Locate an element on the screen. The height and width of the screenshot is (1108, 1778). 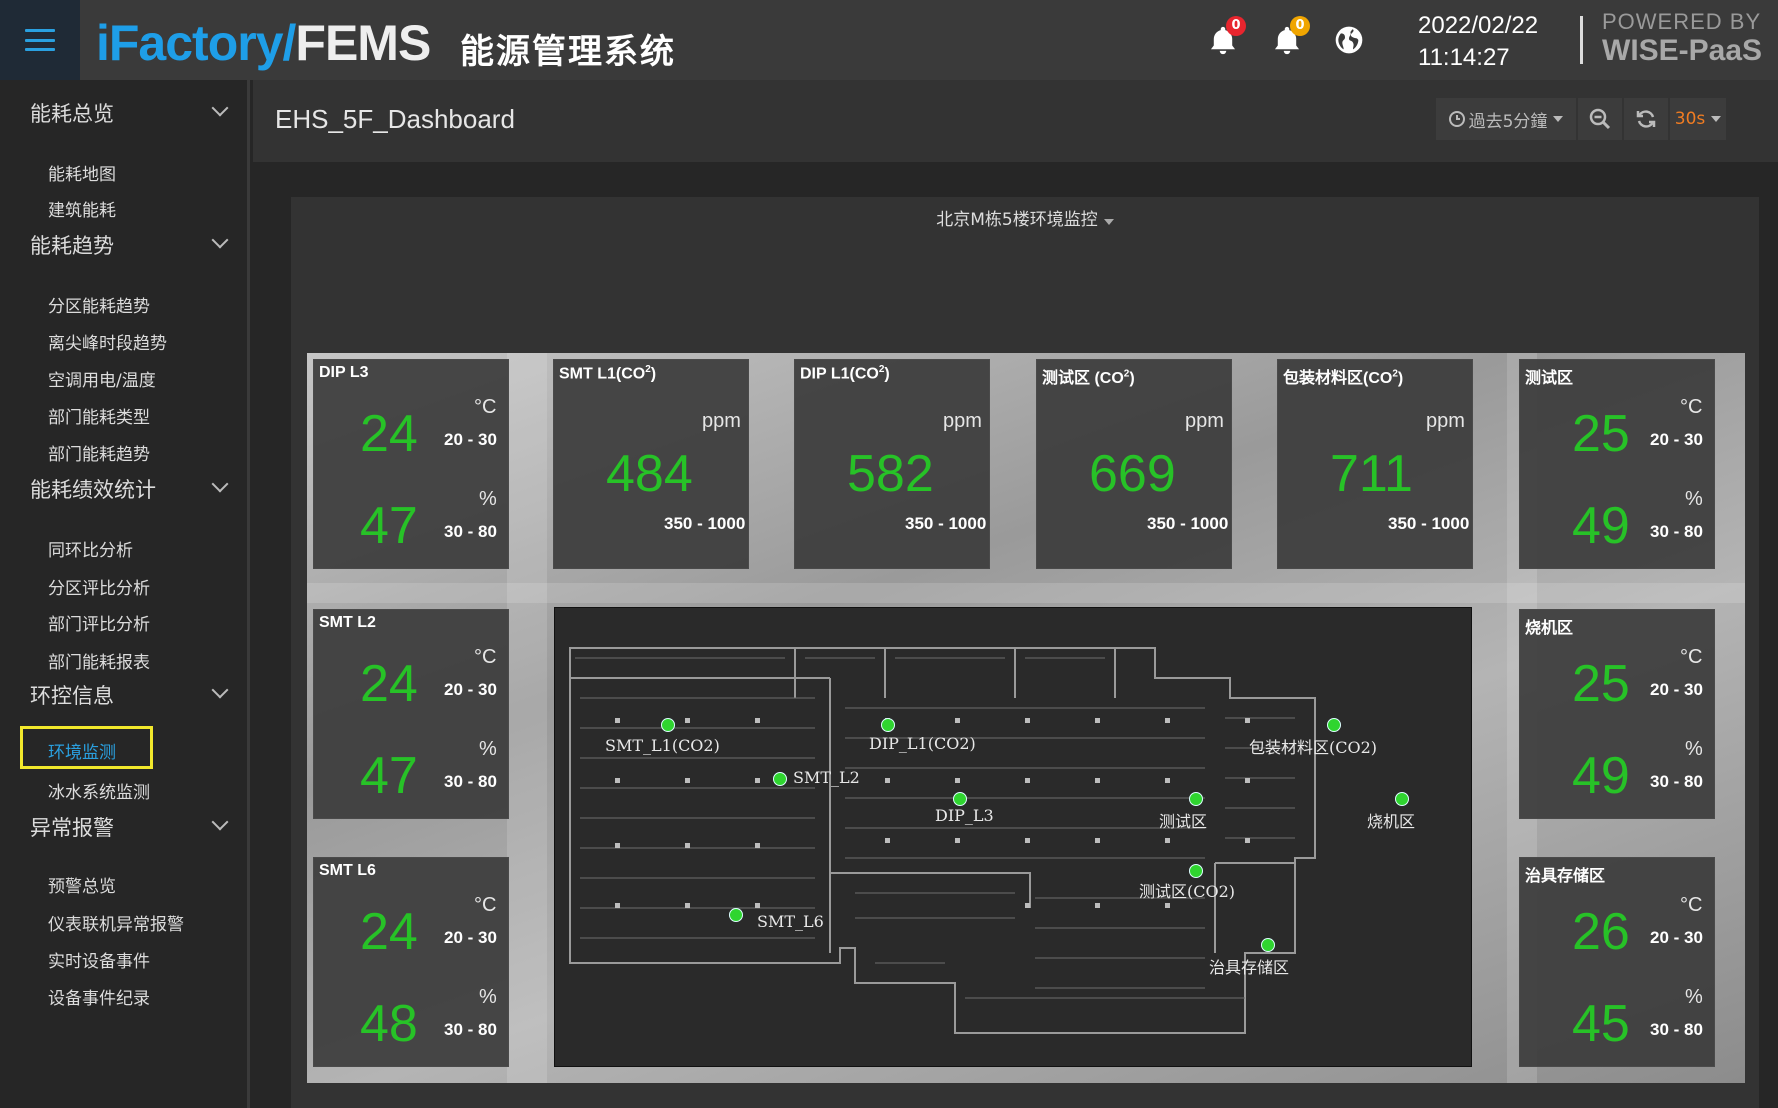
co2-value: 484 is located at coordinates (649, 474).